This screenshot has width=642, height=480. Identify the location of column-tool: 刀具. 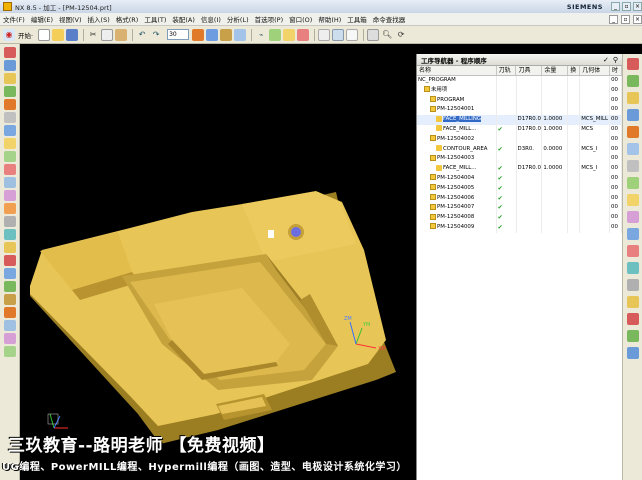
(529, 70).